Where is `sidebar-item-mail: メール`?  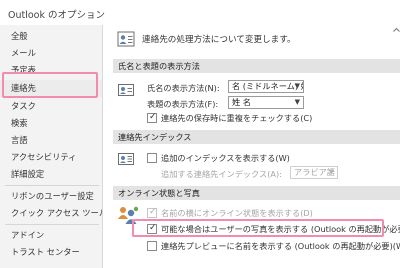
sidebar-item-mail: メール is located at coordinates (51, 53).